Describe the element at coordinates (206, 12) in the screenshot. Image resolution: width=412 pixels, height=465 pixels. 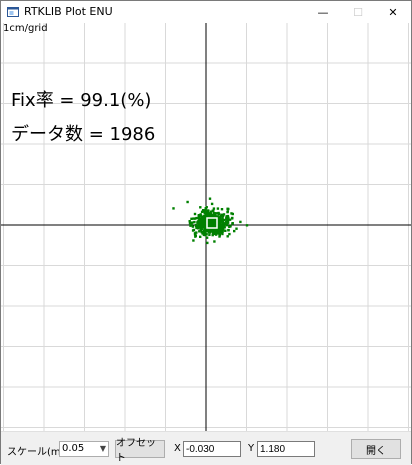
I see `title-bar: RTKLIB Plot ENU — ☐ ✕` at that location.